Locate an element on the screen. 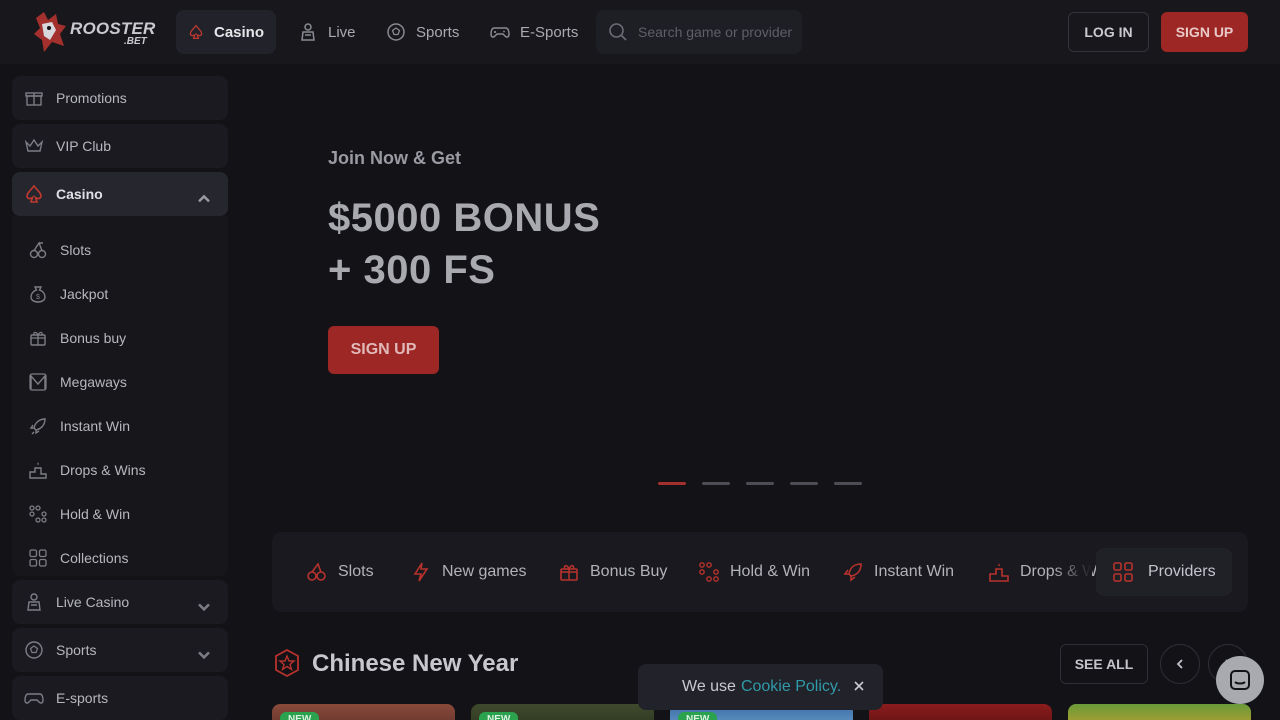  sidebar-subitem-hold-win: Hold & Win is located at coordinates (79, 514).